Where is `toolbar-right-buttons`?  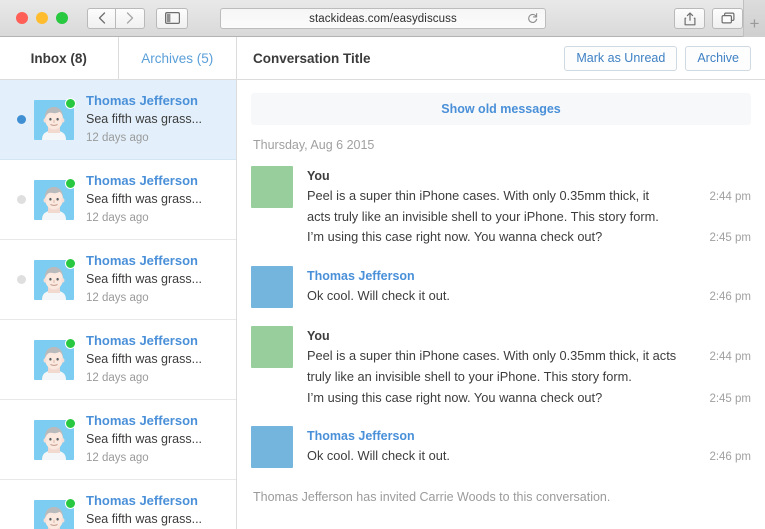 toolbar-right-buttons is located at coordinates (708, 18).